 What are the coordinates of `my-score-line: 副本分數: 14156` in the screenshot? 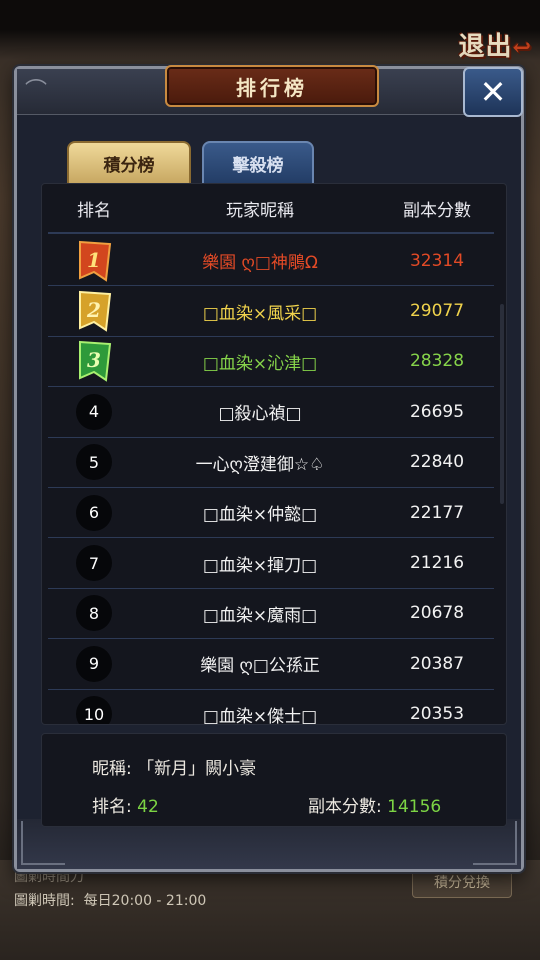 It's located at (374, 804).